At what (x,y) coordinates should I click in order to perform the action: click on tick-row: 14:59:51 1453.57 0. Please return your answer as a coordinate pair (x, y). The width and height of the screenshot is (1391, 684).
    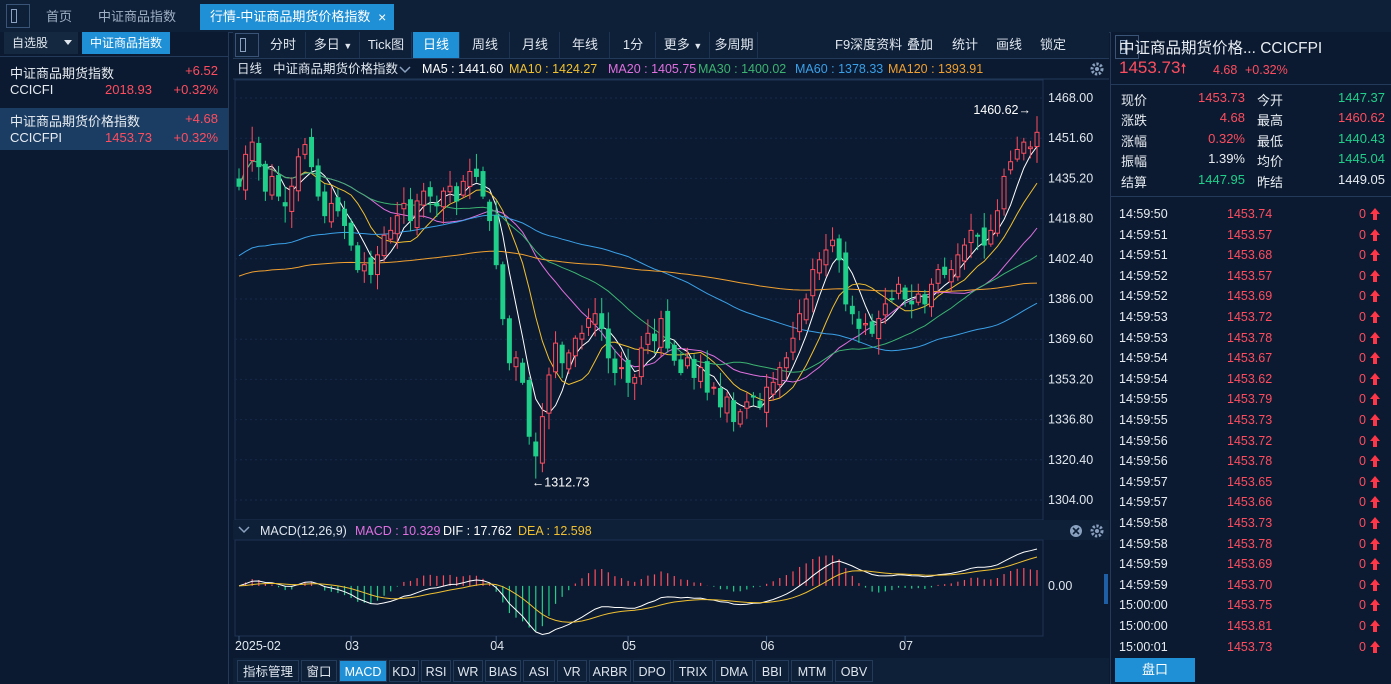
    Looking at the image, I should click on (1251, 235).